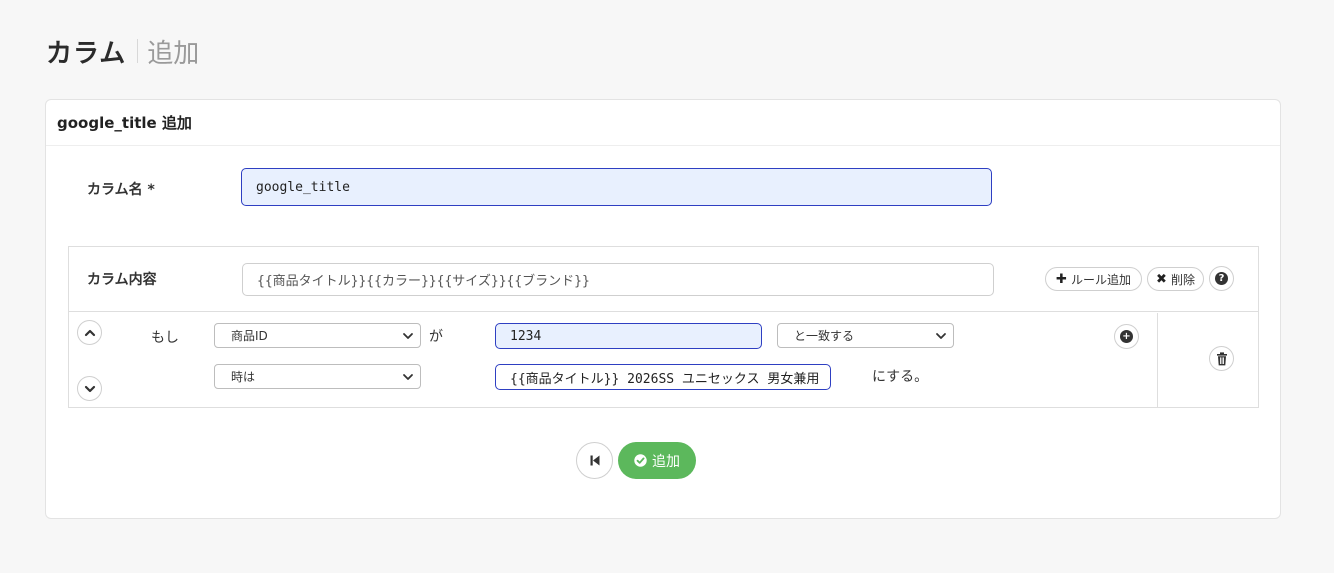  I want to click on move-up-button, so click(89, 332).